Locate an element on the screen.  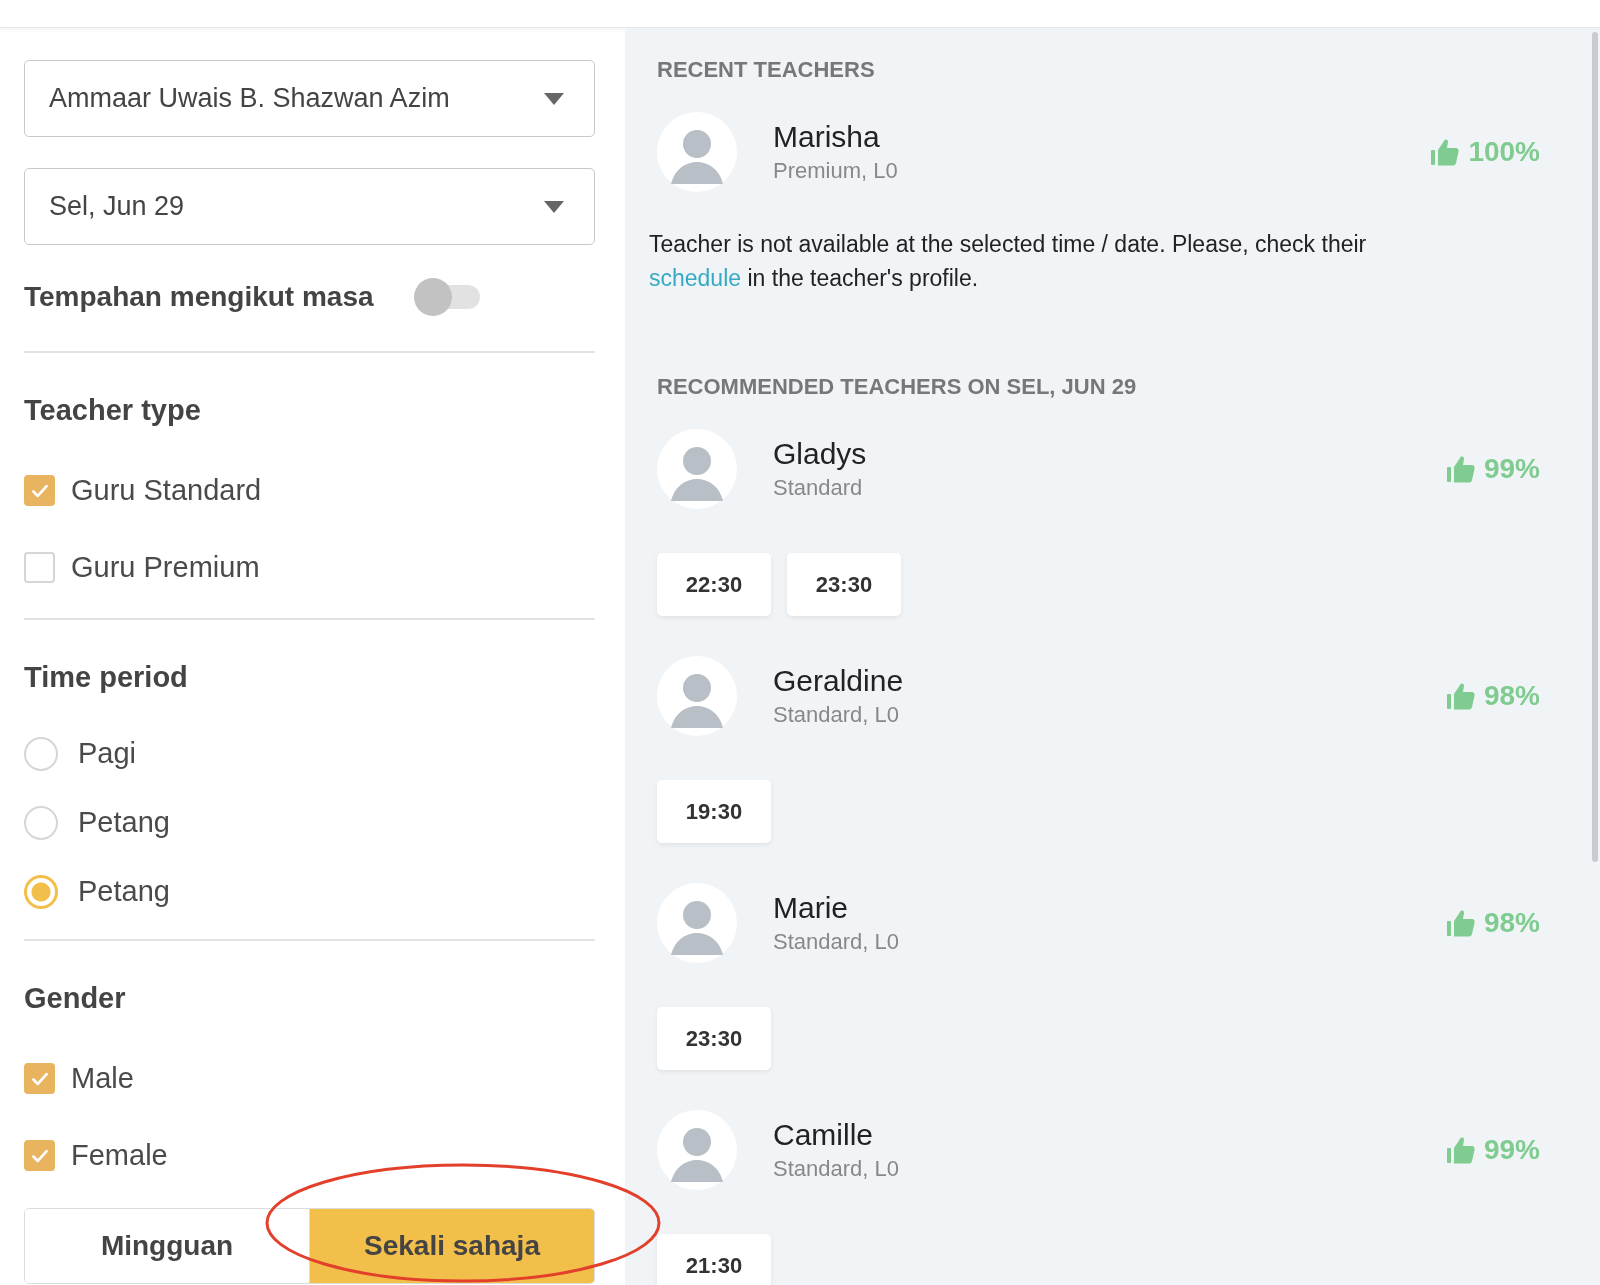
time-slot-button: 22:30 is located at coordinates (714, 584).